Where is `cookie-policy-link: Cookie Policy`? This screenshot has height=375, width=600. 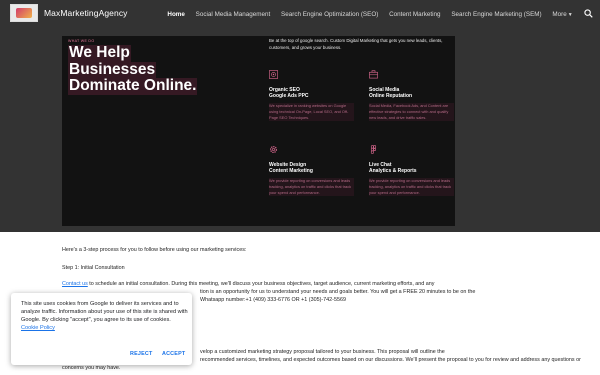
cookie-policy-link: Cookie Policy is located at coordinates (38, 328).